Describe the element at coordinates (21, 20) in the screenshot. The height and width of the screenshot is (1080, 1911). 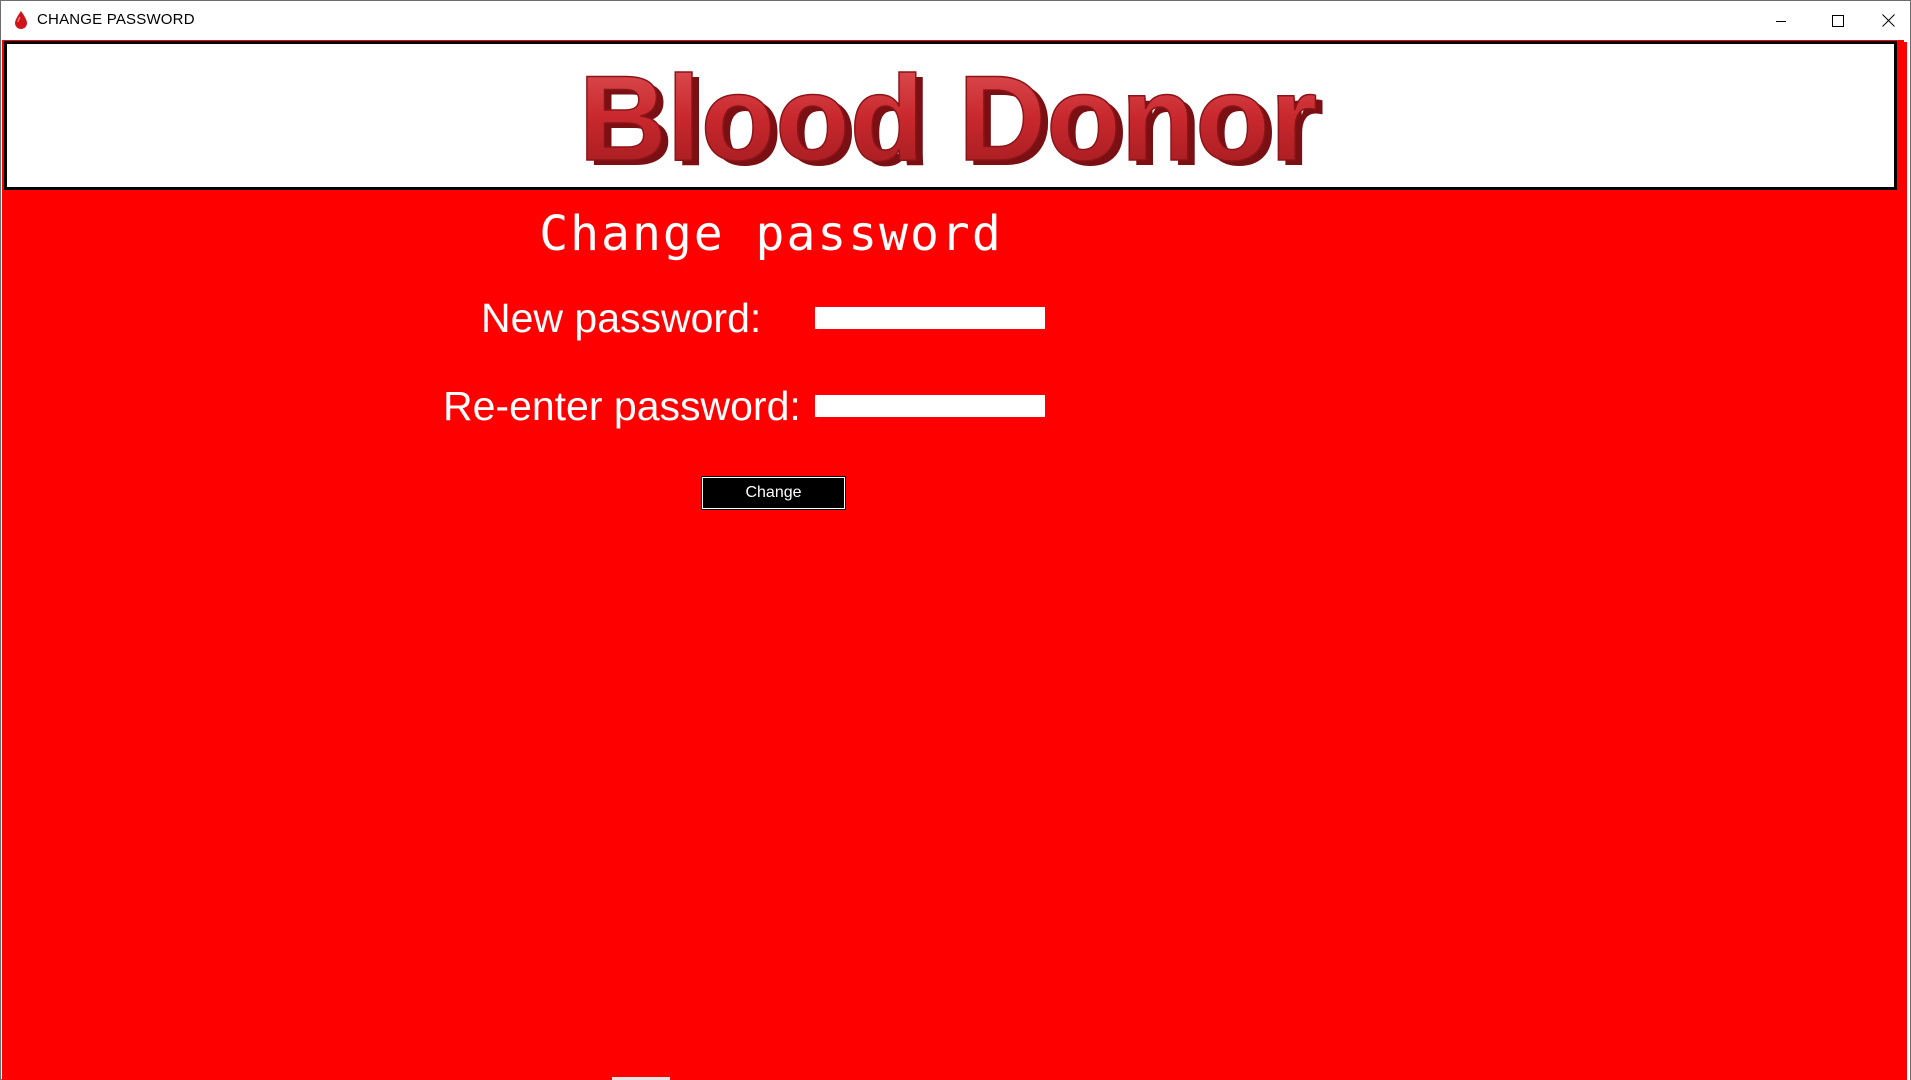
I see `blood-drop-icon` at that location.